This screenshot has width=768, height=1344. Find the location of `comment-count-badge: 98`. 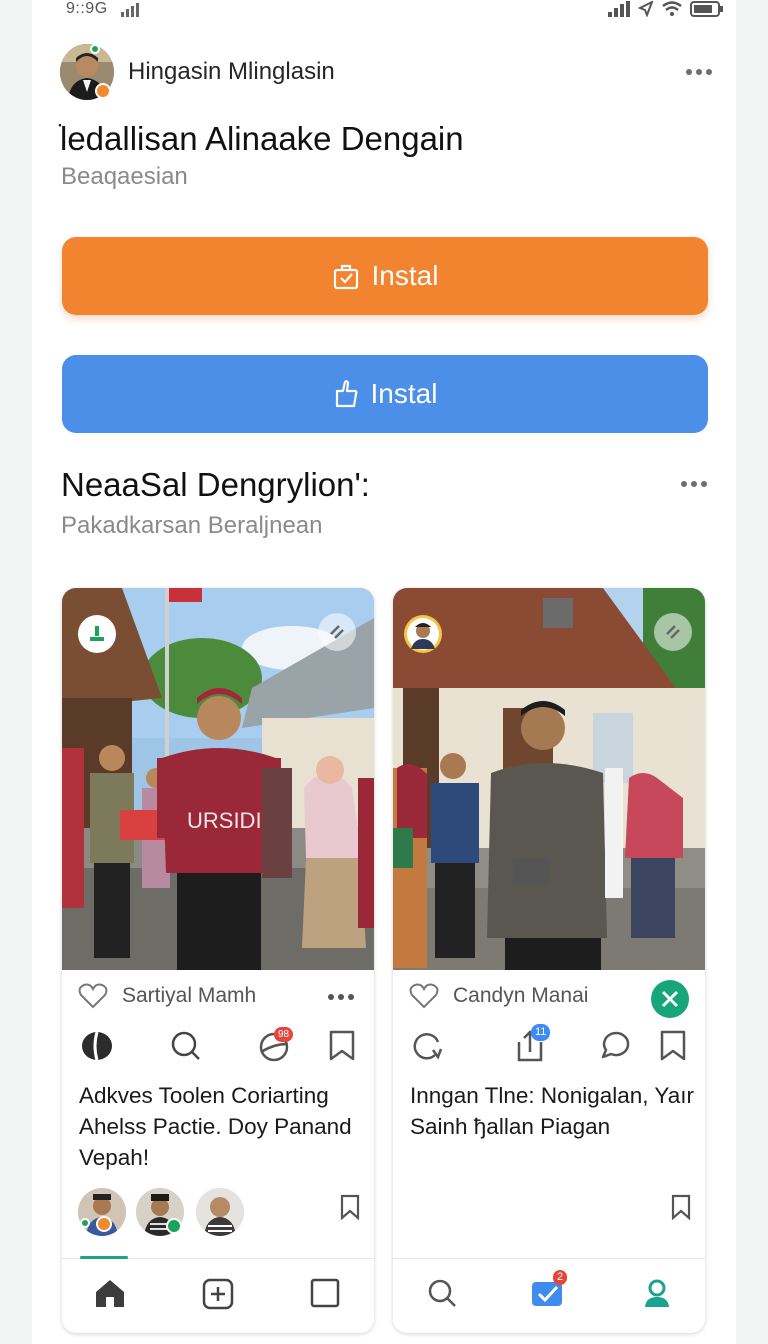

comment-count-badge: 98 is located at coordinates (284, 1034).